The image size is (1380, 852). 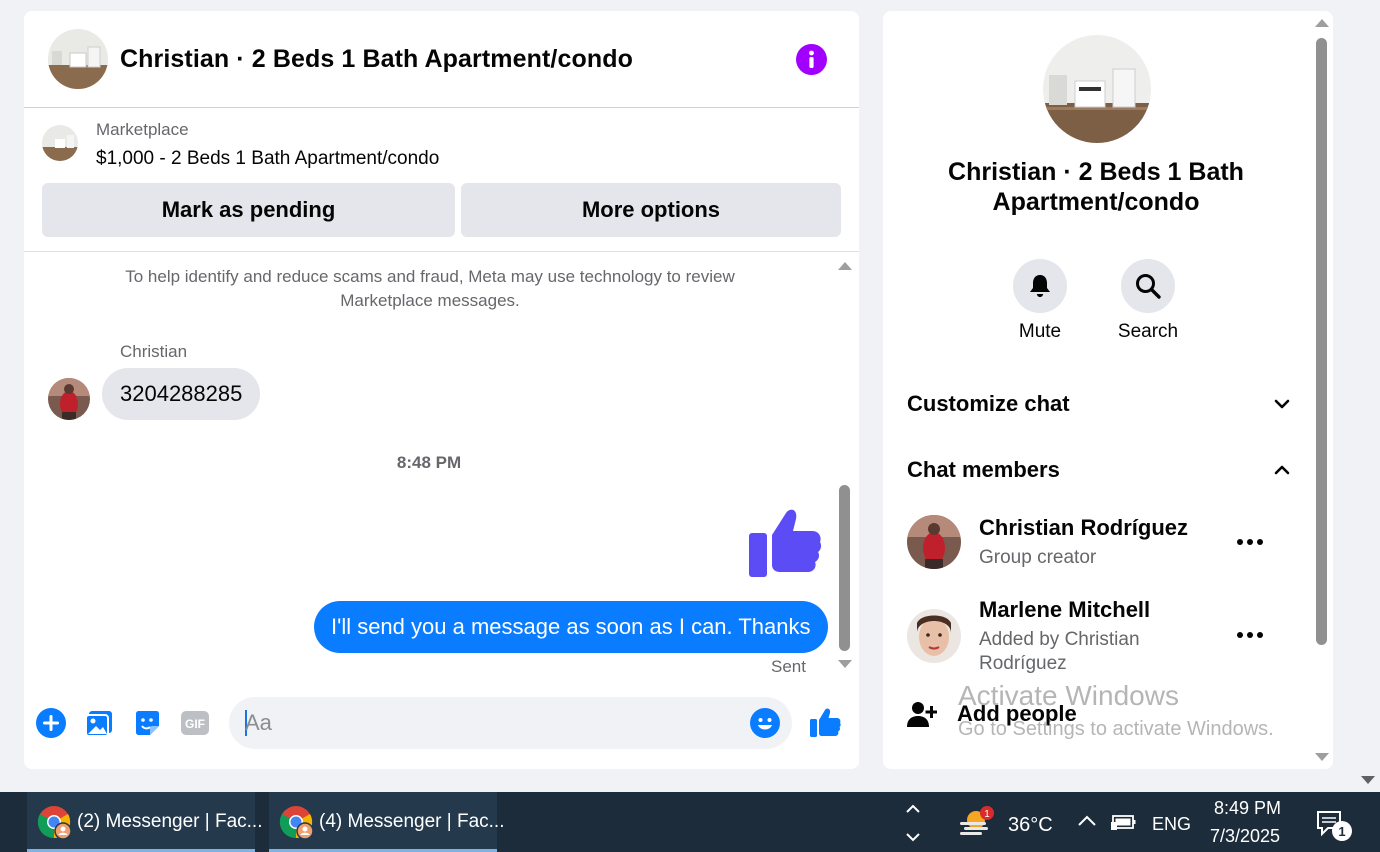 I want to click on like-icon, so click(x=825, y=723).